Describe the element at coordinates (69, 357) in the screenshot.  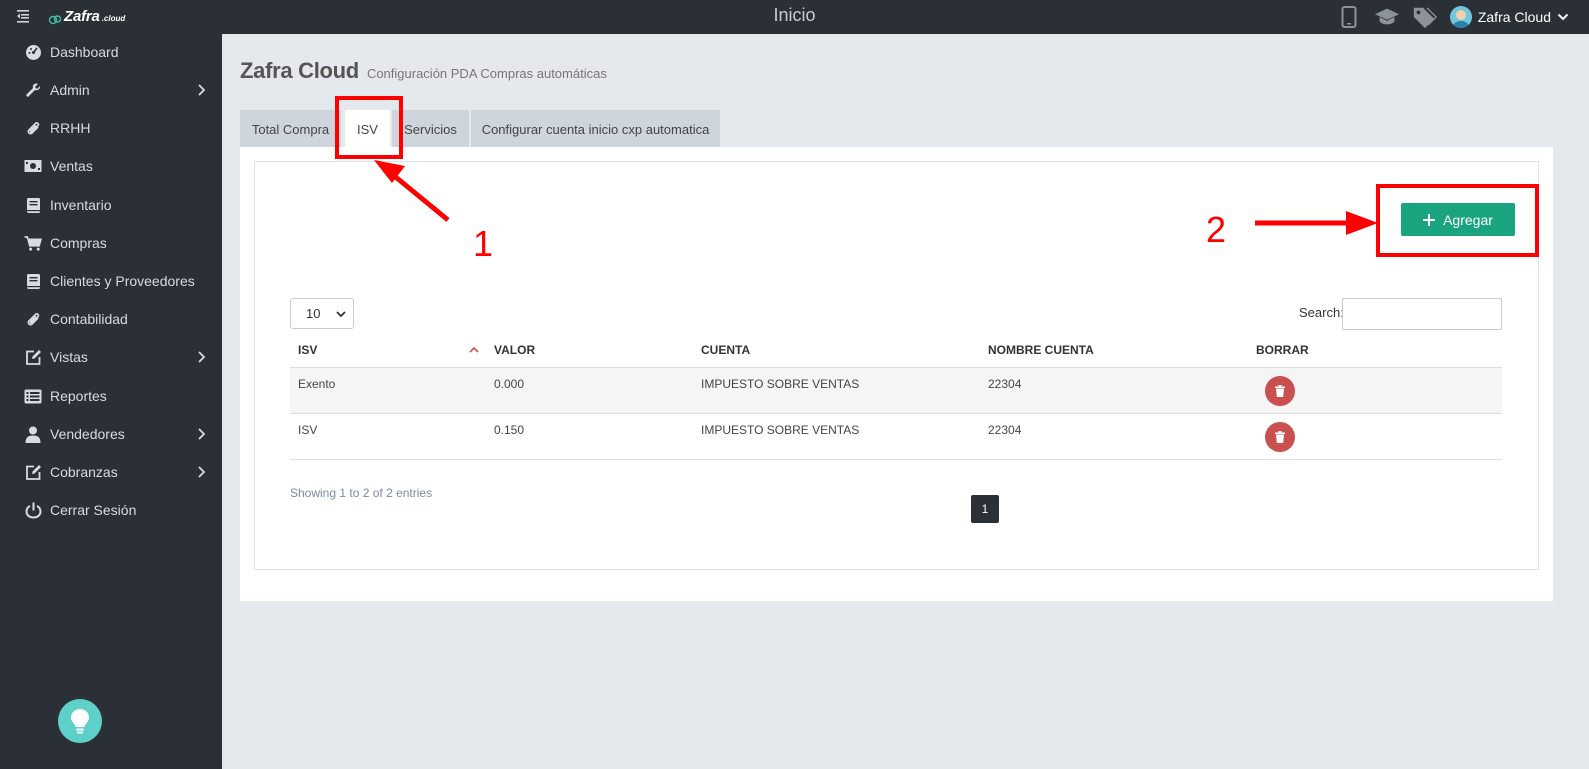
I see `sidebar-item-label: Vistas` at that location.